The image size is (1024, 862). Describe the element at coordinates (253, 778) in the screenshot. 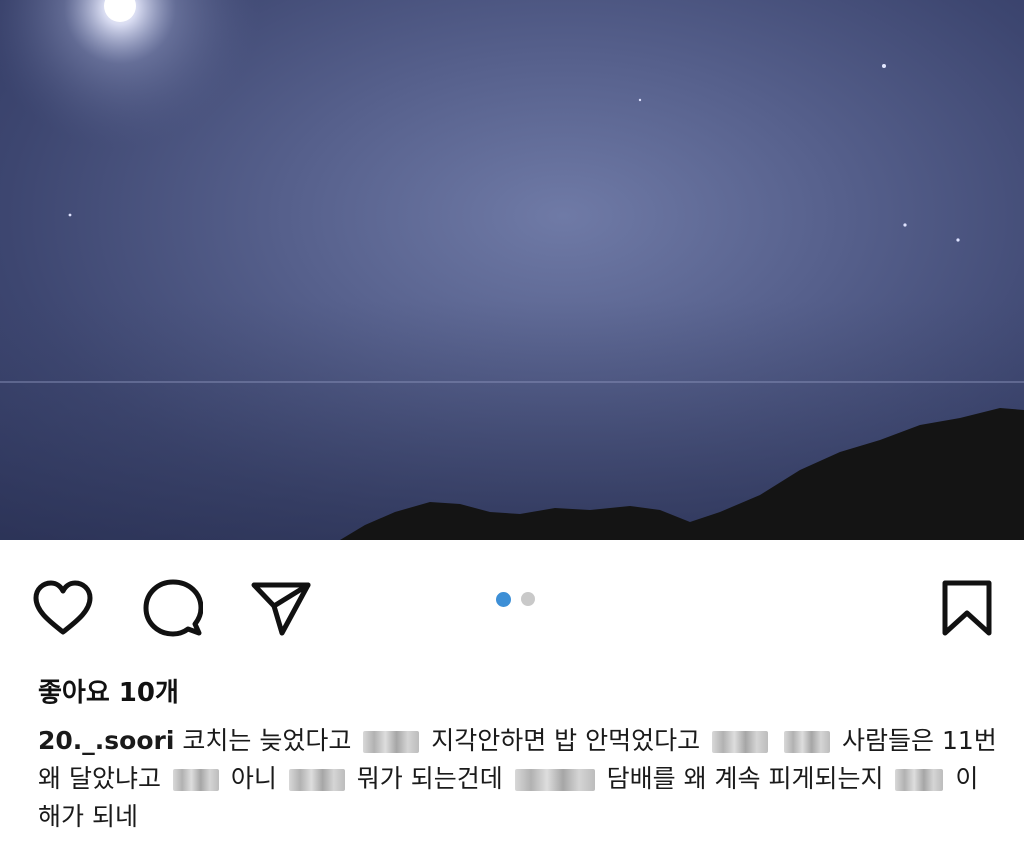

I see `caption-text: 아니` at that location.